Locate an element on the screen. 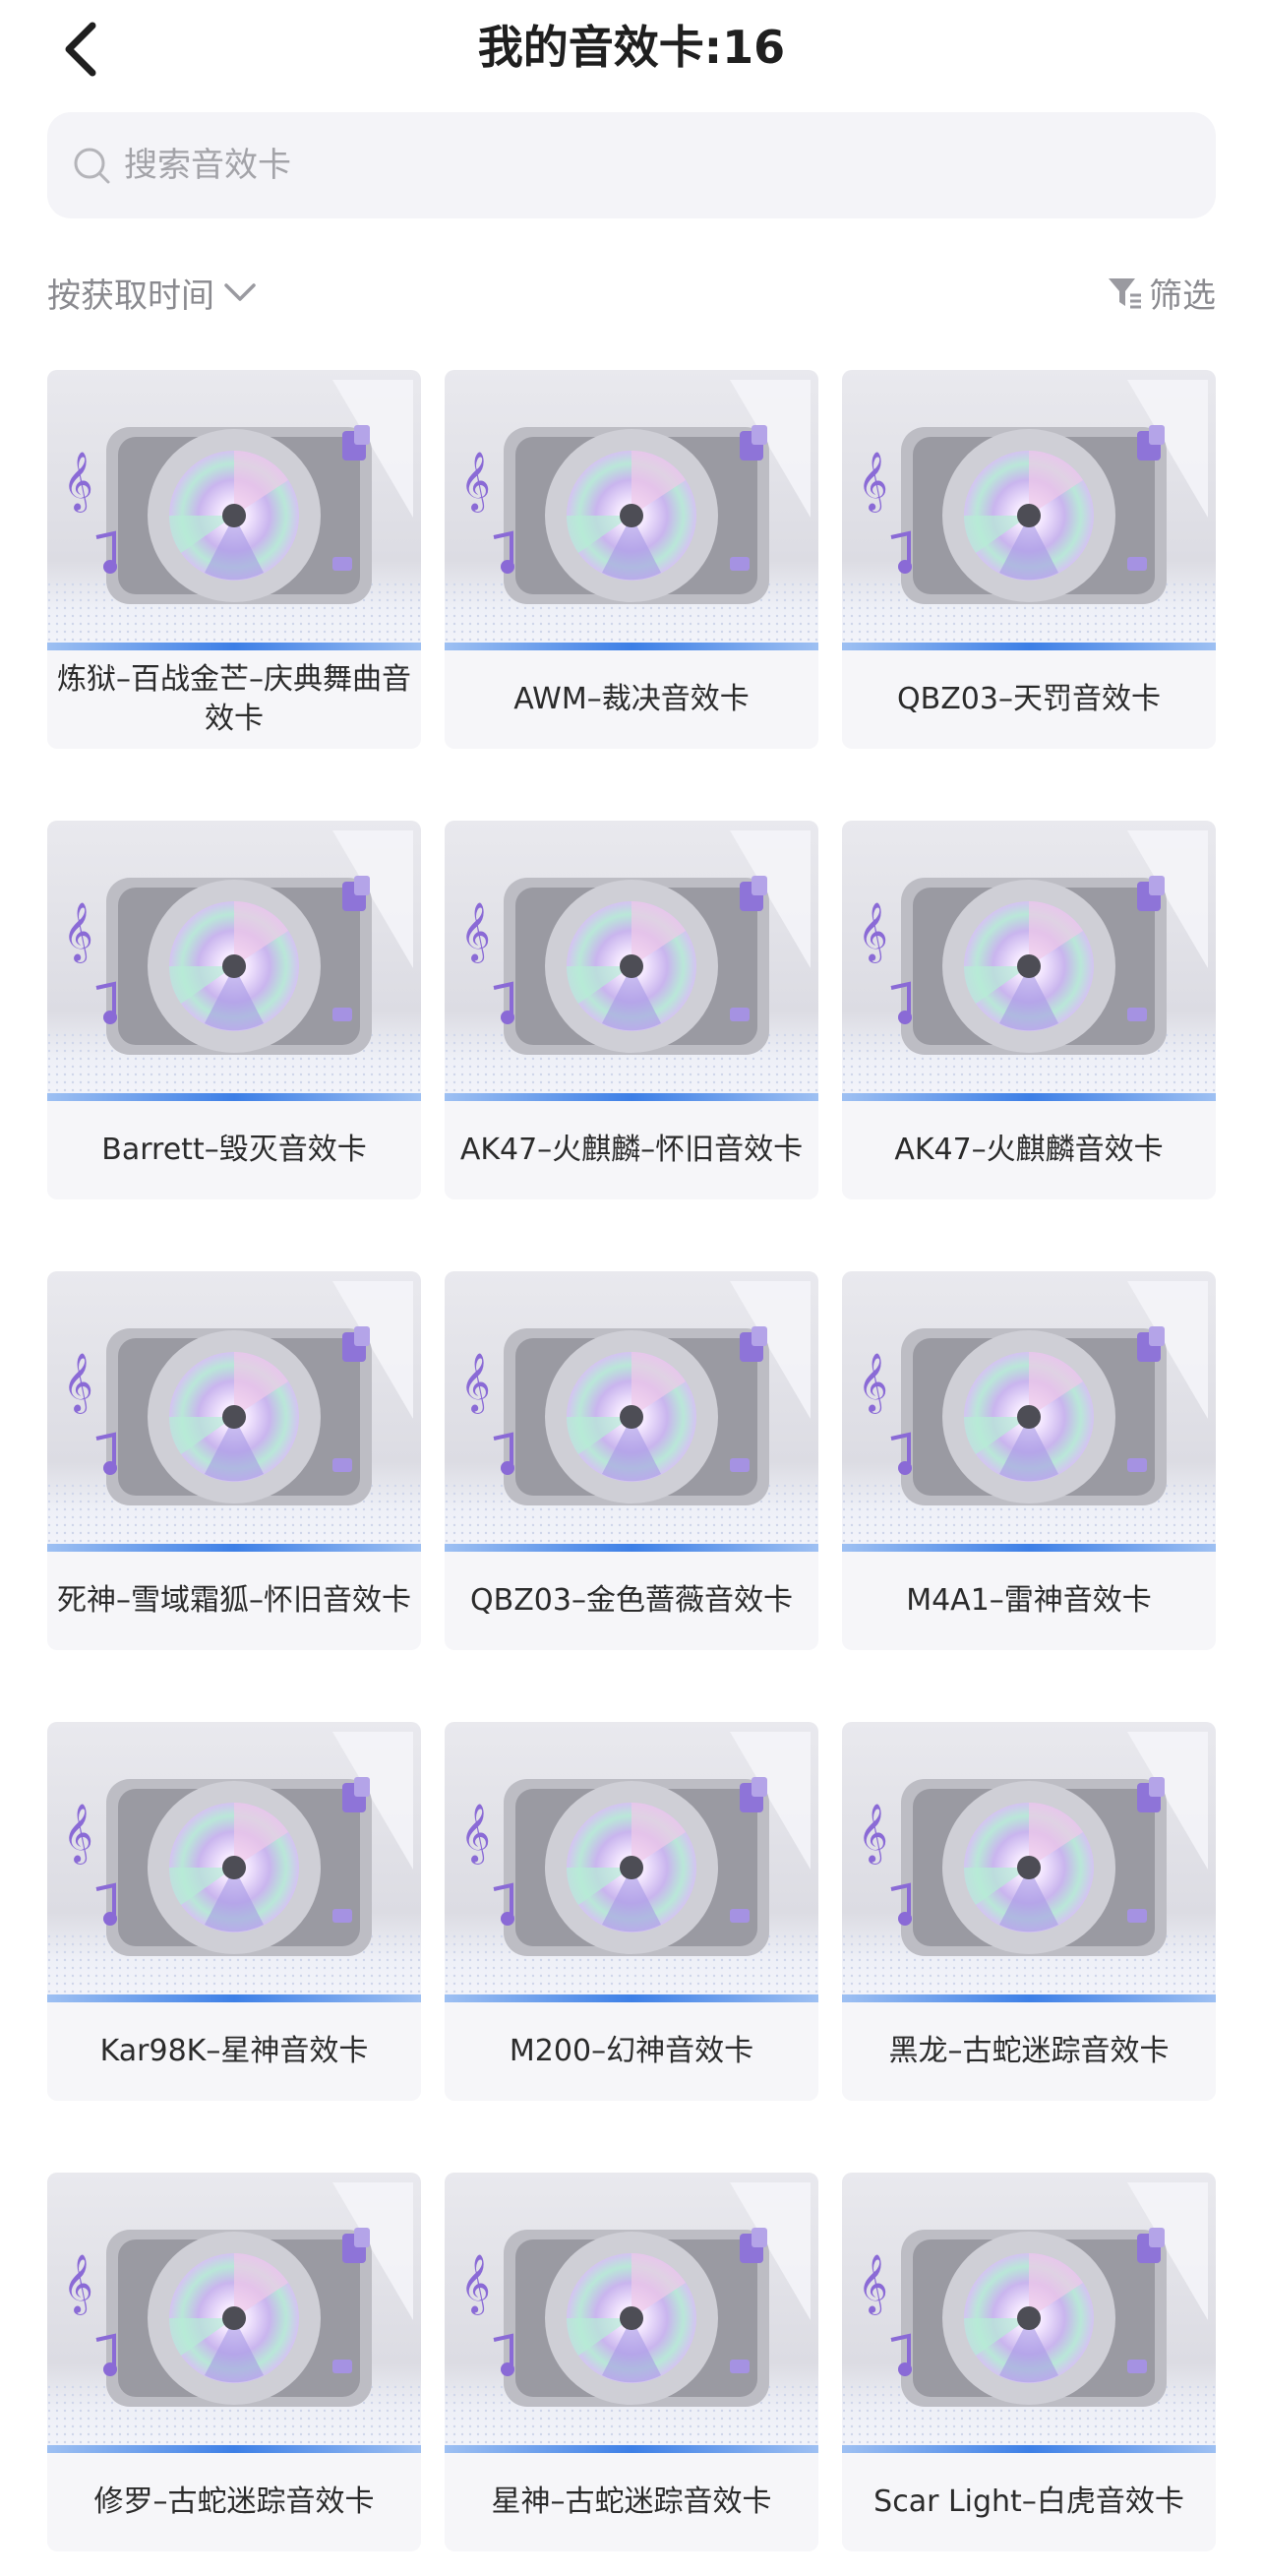 The width and height of the screenshot is (1263, 2576). sound-card: 𝄞 修罗–古蛇迷踪音效卡 is located at coordinates (234, 2362).